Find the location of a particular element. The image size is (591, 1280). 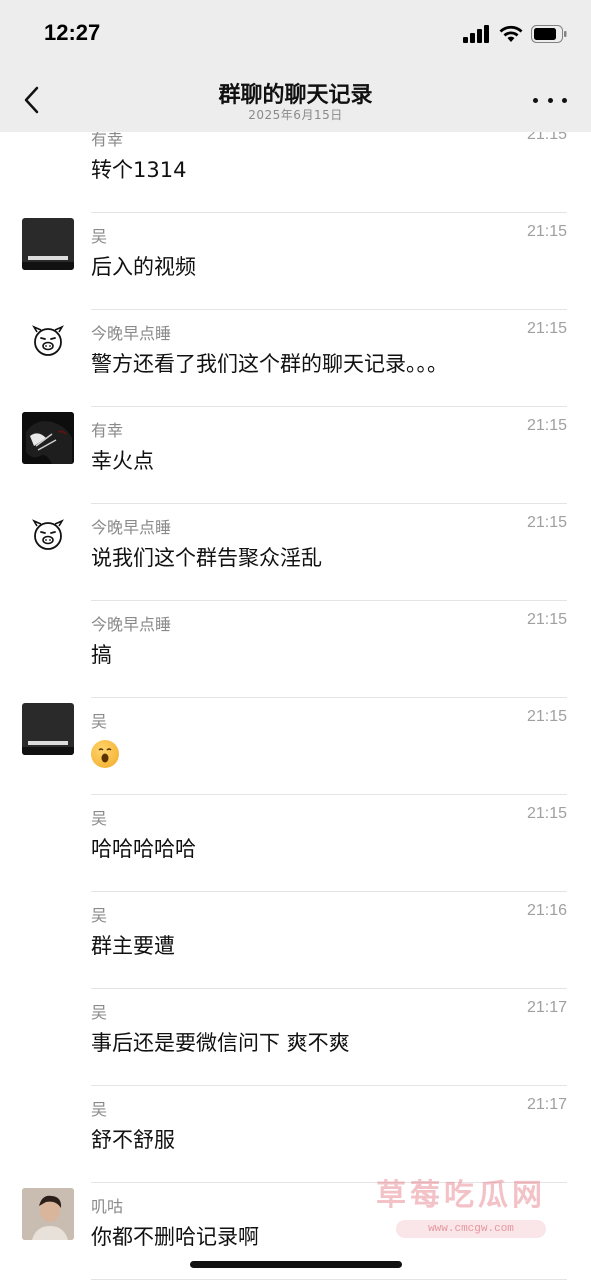

watermark: 草莓吃瓜网 www.cmcgw.com is located at coordinates (476, 1205).